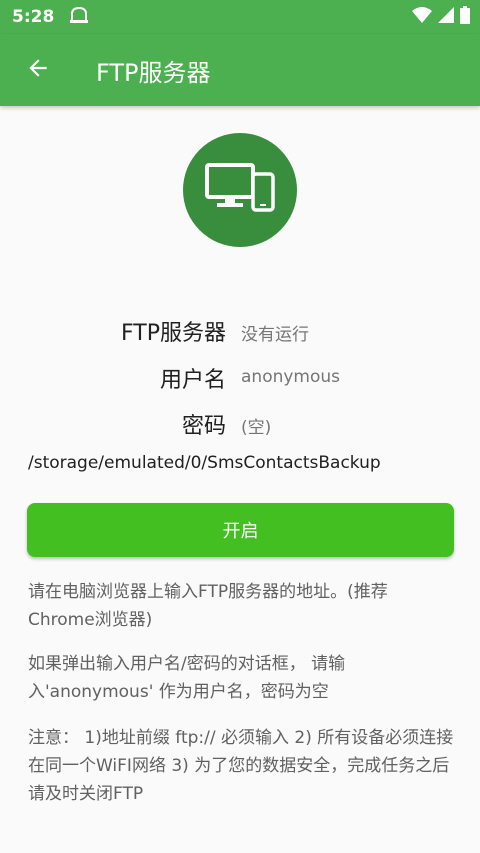 The image size is (480, 853). What do you see at coordinates (256, 428) in the screenshot?
I see `password-value: (空)` at bounding box center [256, 428].